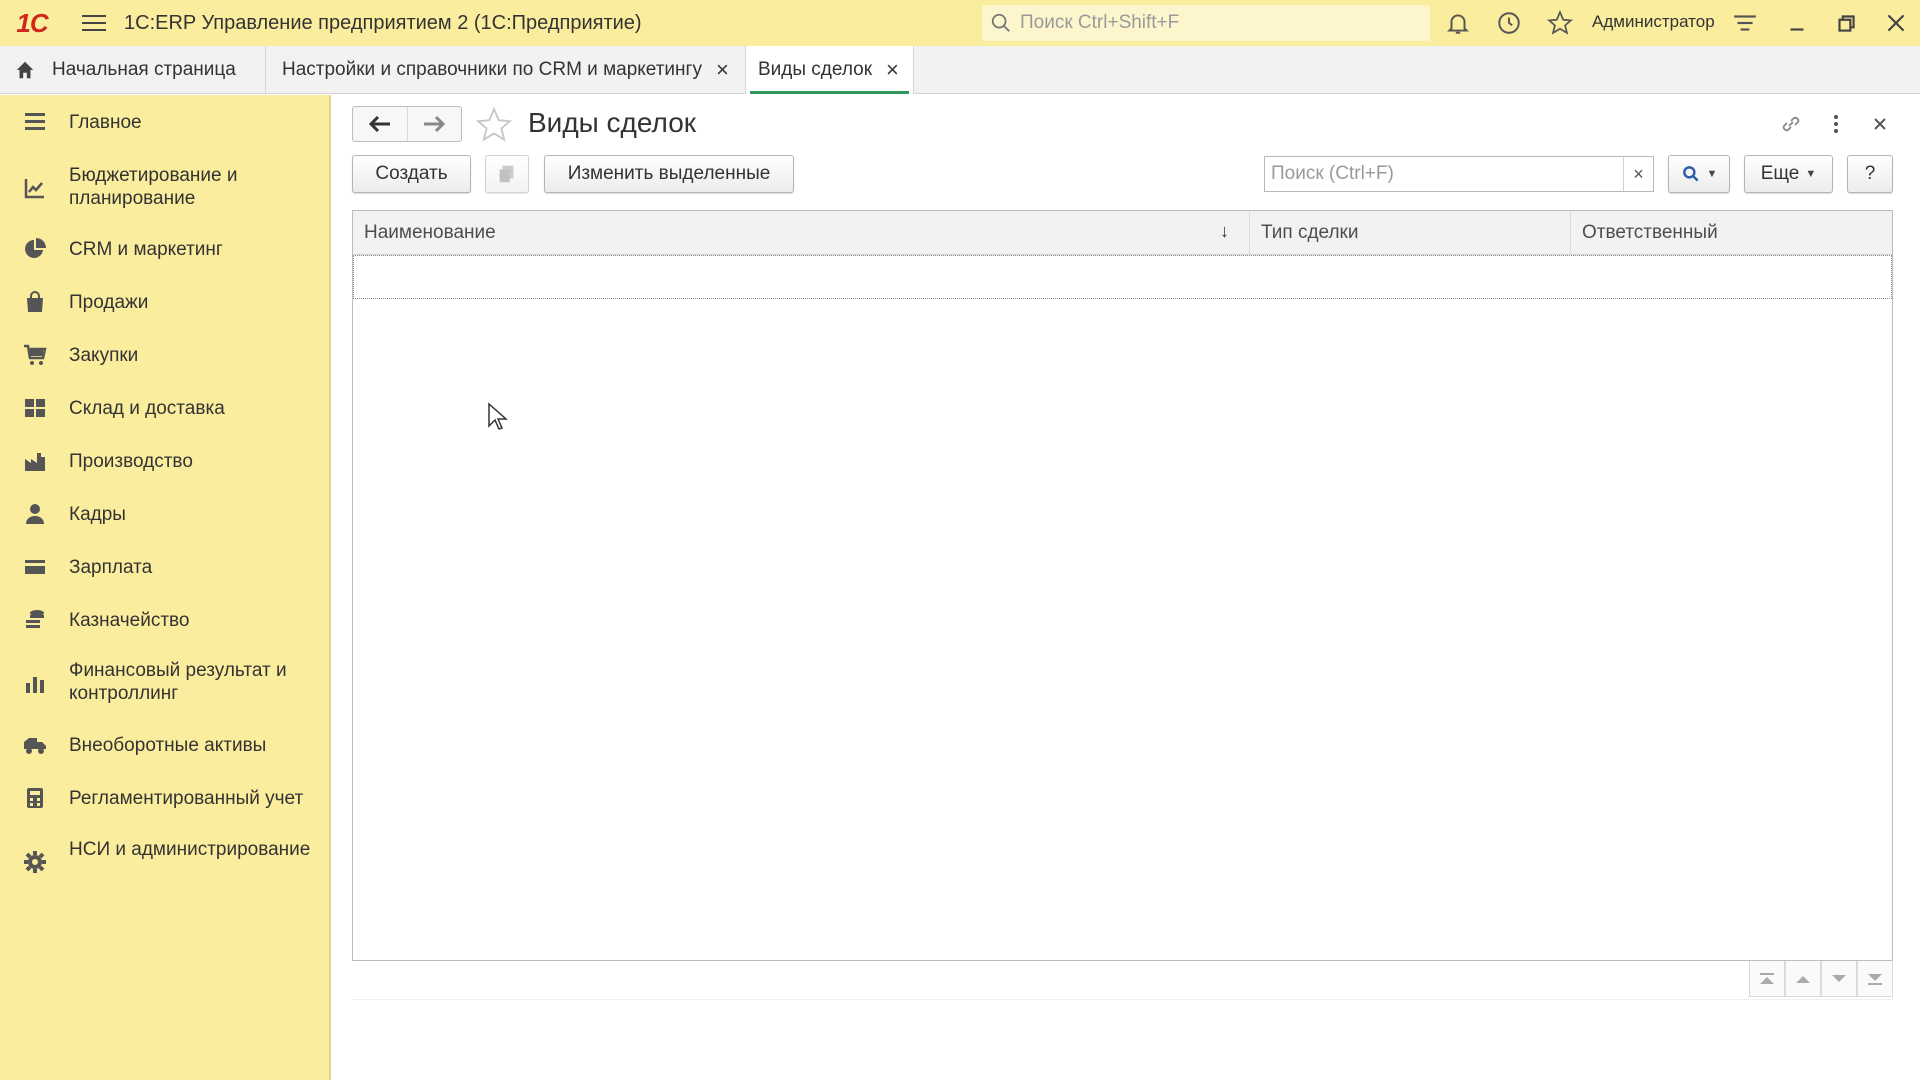 Image resolution: width=1920 pixels, height=1080 pixels. Describe the element at coordinates (498, 416) in the screenshot. I see `mouse-cursor-icon` at that location.